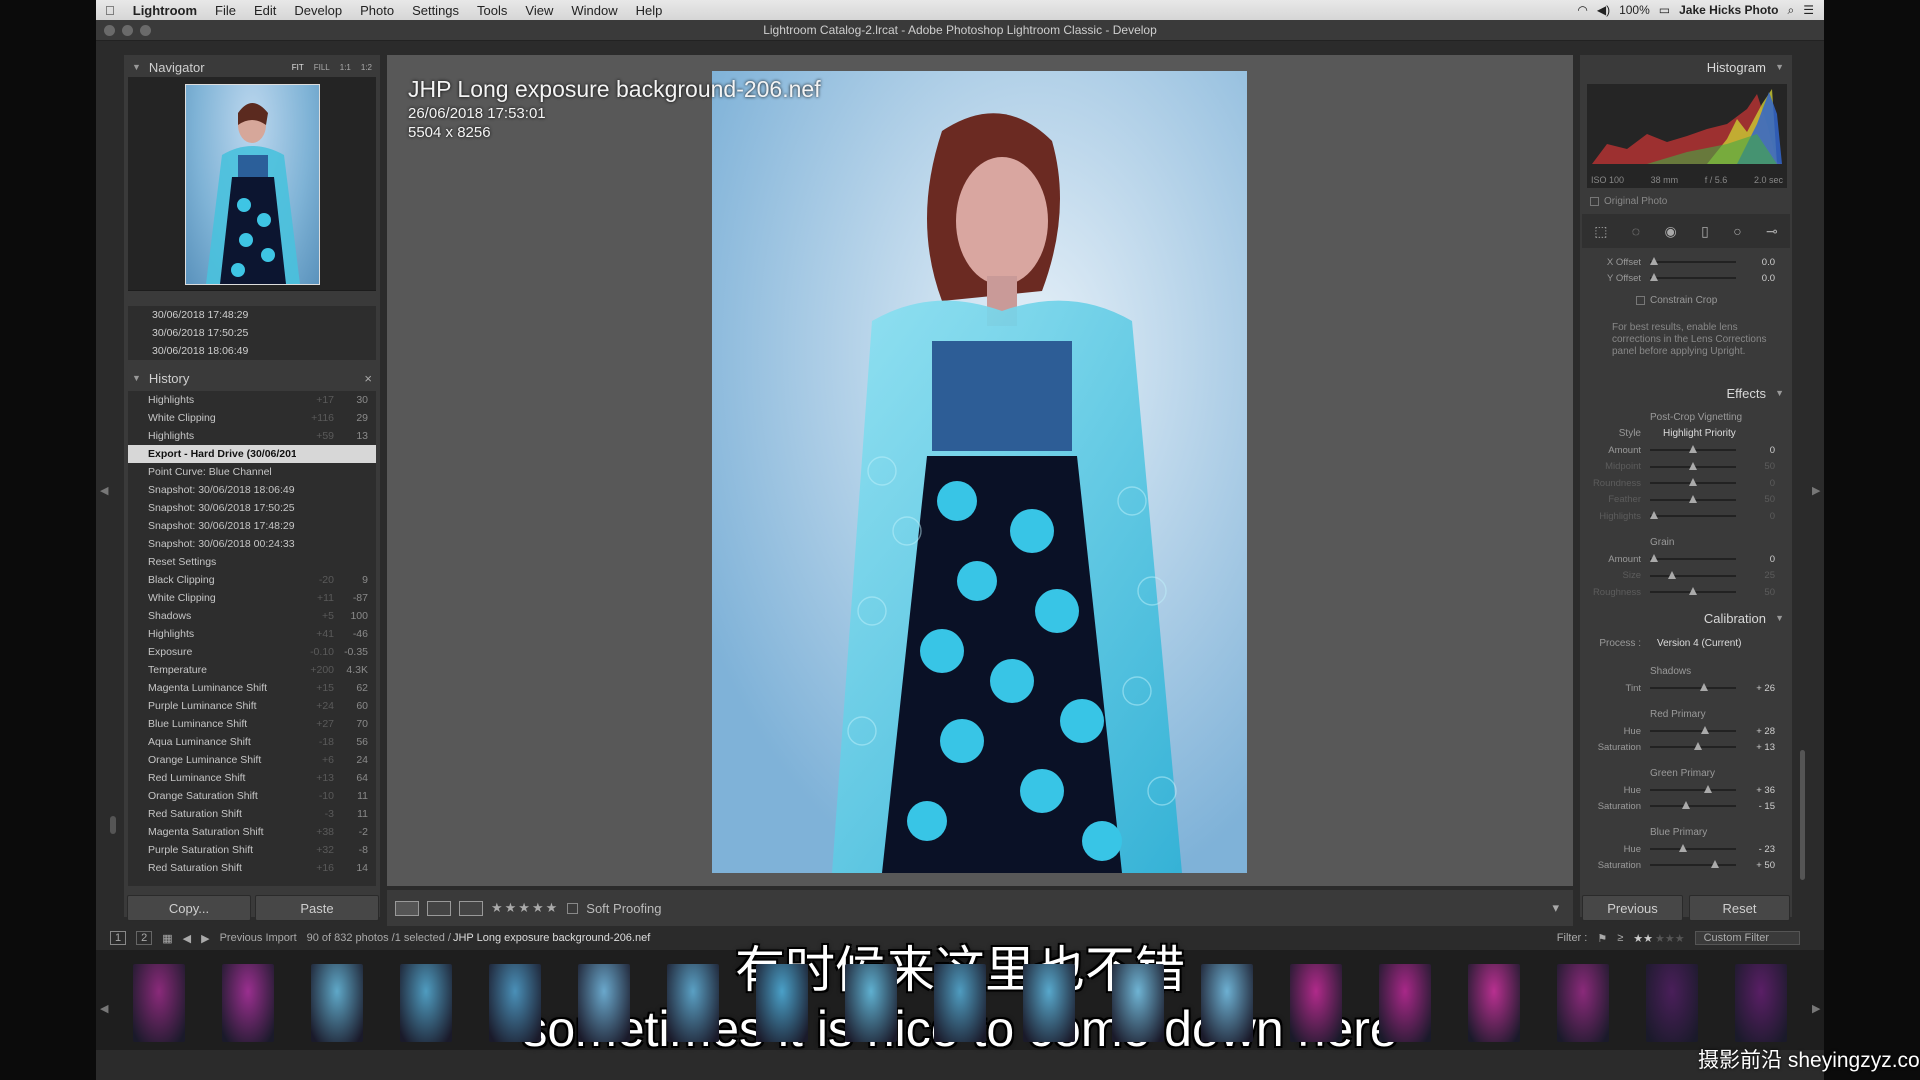 Image resolution: width=1920 pixels, height=1080 pixels. I want to click on history-item: Highlights +41 -46, so click(252, 634).